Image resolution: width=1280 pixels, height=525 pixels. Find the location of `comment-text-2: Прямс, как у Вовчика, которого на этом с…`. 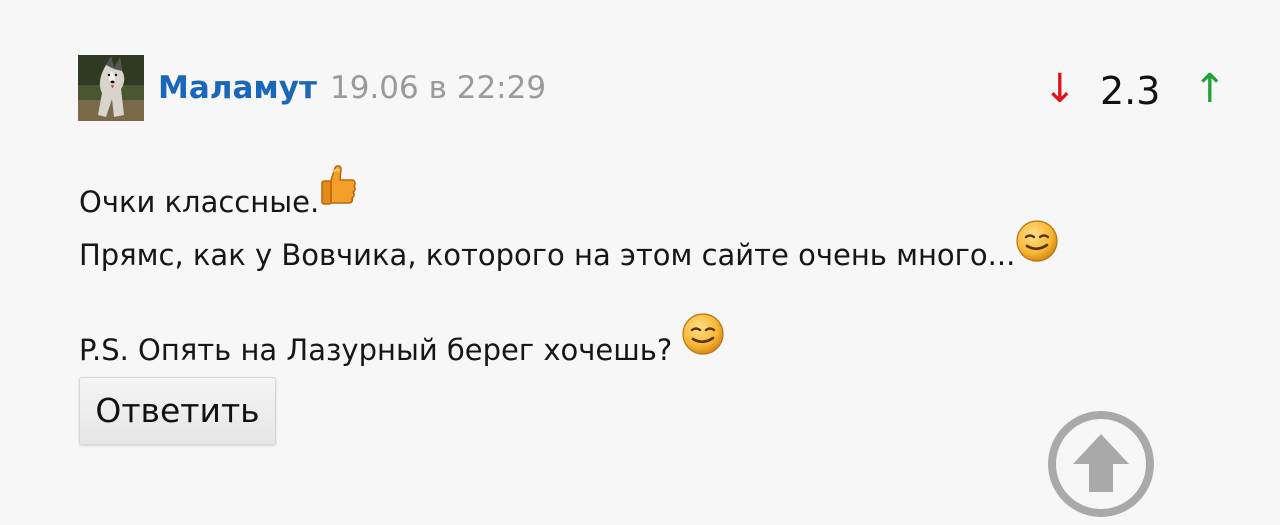

comment-text-2: Прямс, как у Вовчика, которого на этом с… is located at coordinates (547, 255).